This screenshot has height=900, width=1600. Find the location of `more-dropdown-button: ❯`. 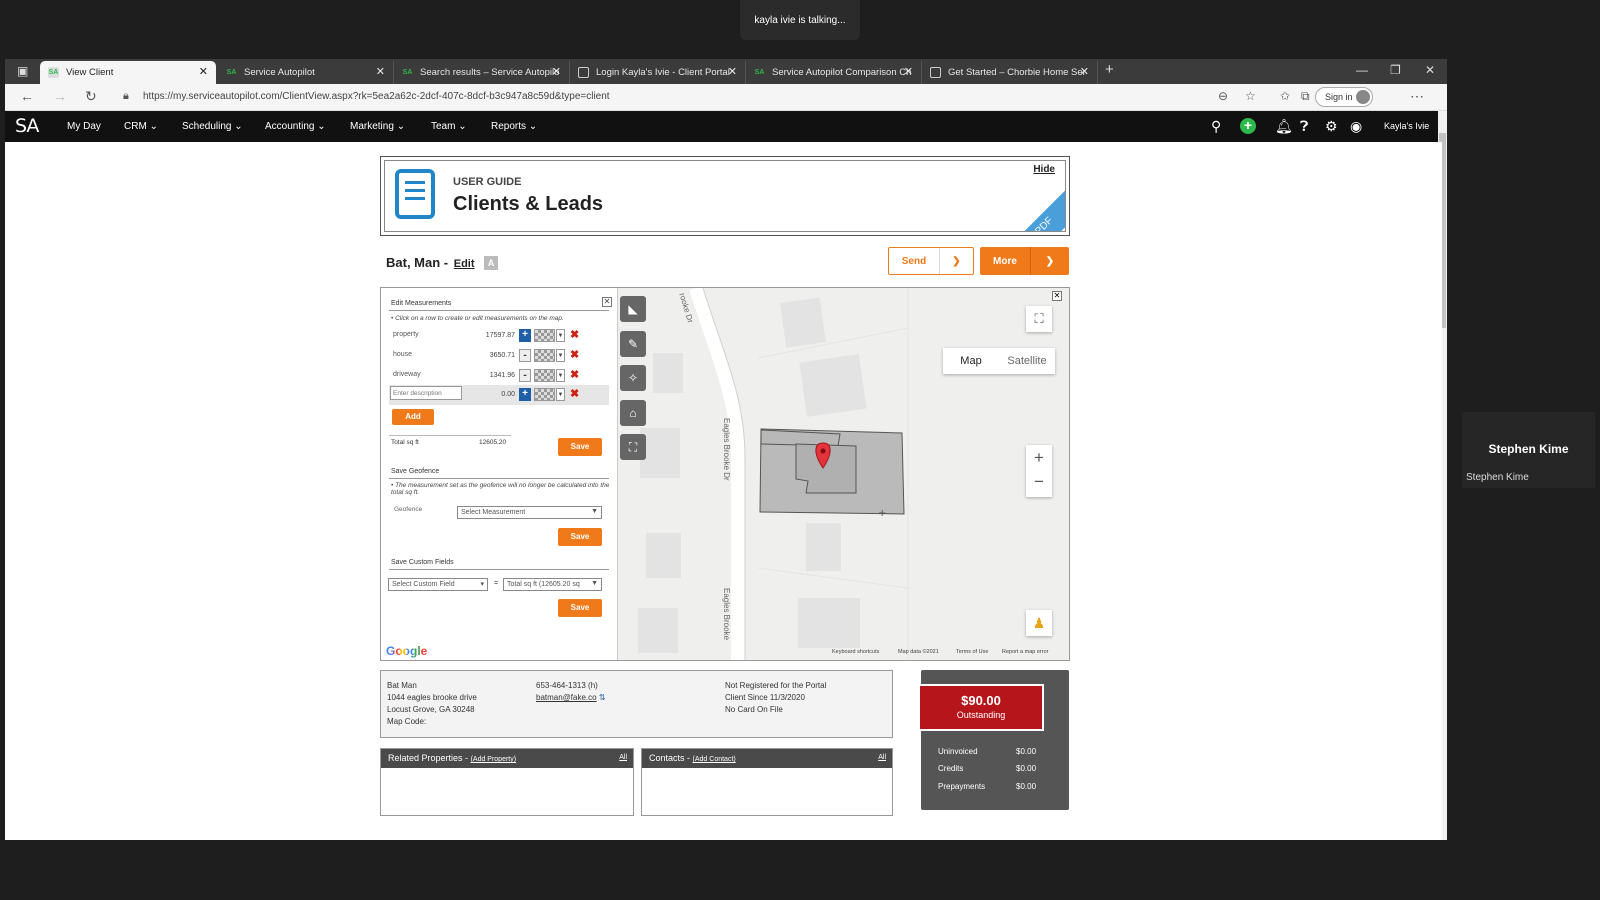

more-dropdown-button: ❯ is located at coordinates (1050, 261).